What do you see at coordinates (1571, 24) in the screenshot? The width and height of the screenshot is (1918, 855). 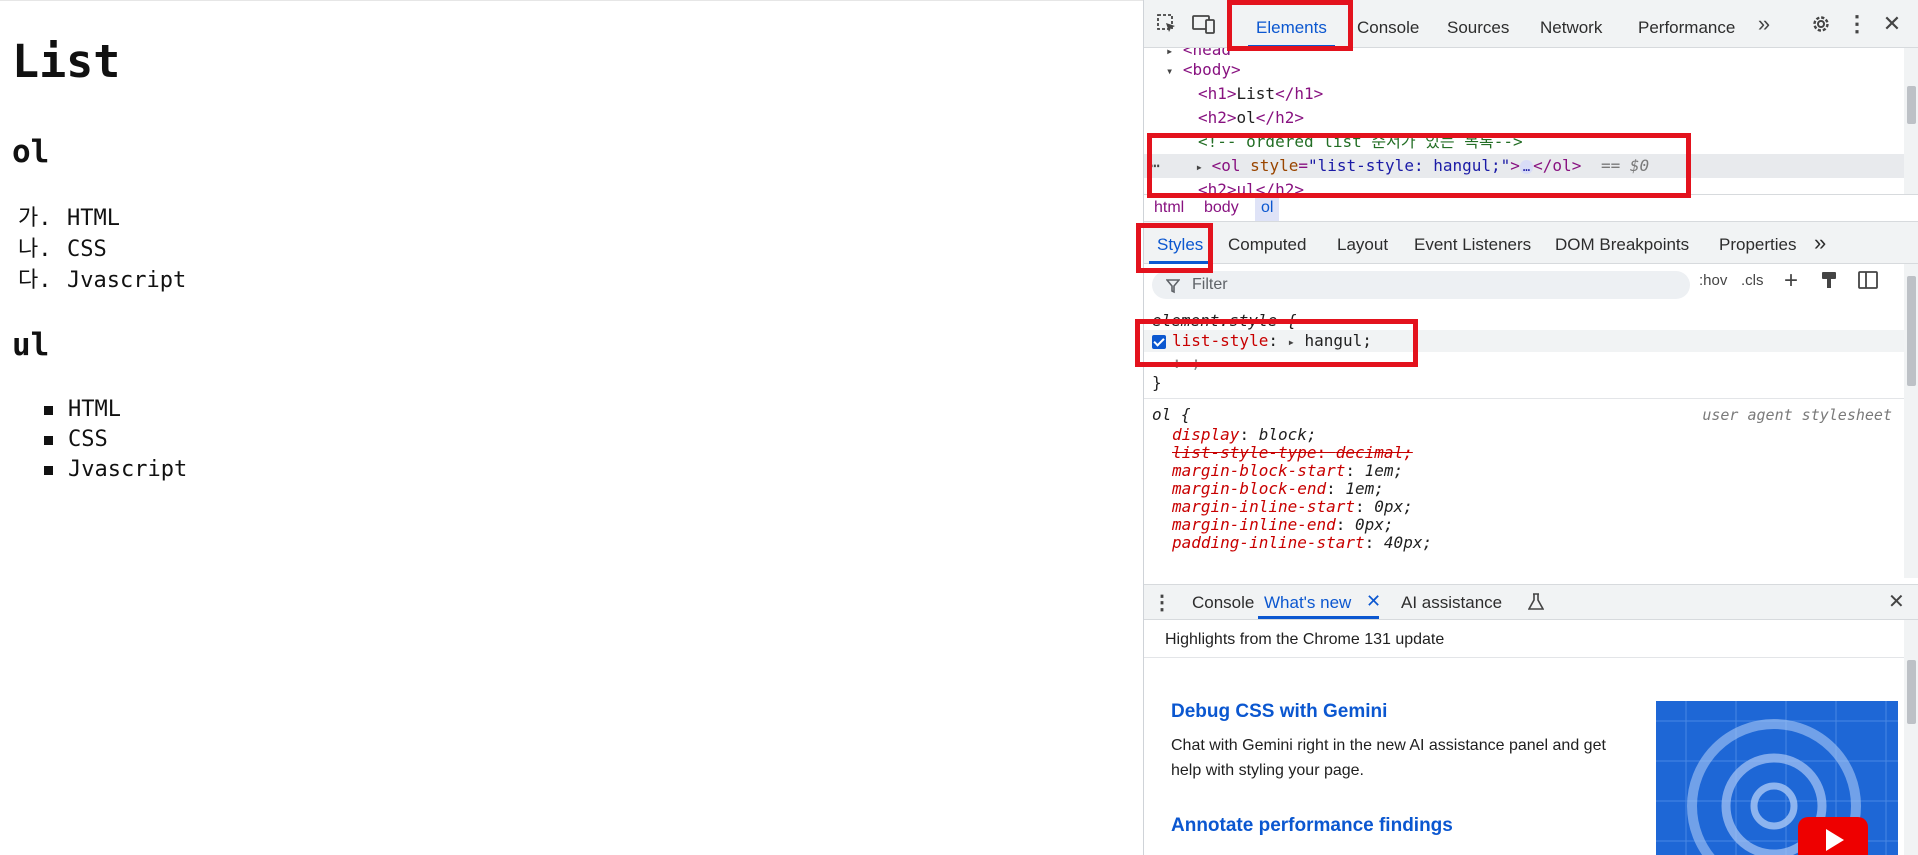 I see `tab-network: Network` at bounding box center [1571, 24].